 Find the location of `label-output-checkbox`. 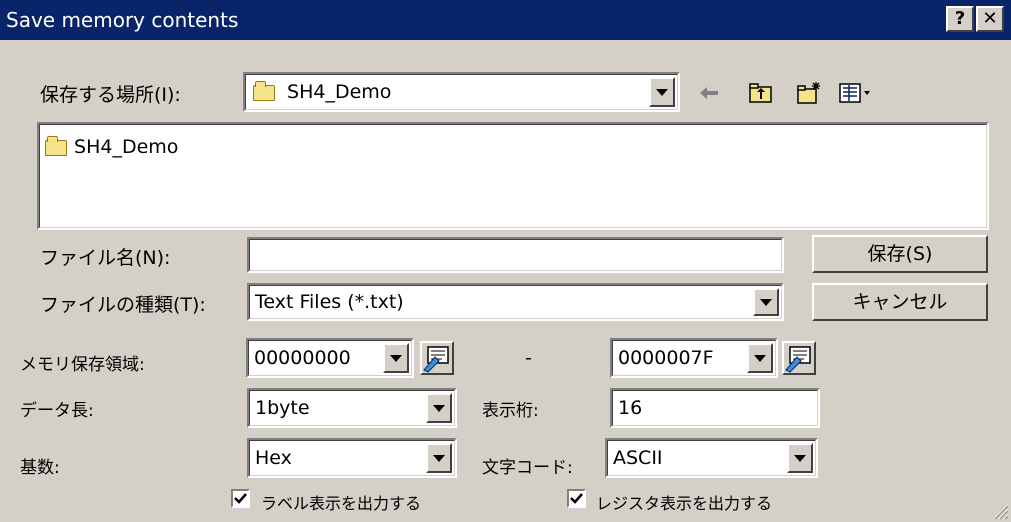

label-output-checkbox is located at coordinates (240, 498).